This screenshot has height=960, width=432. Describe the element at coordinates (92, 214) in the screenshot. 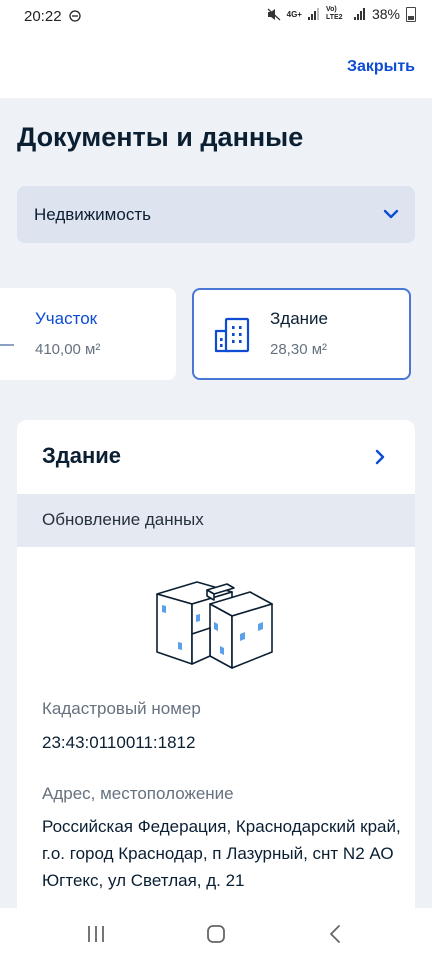

I see `dropdown-value: Недвижимость` at that location.